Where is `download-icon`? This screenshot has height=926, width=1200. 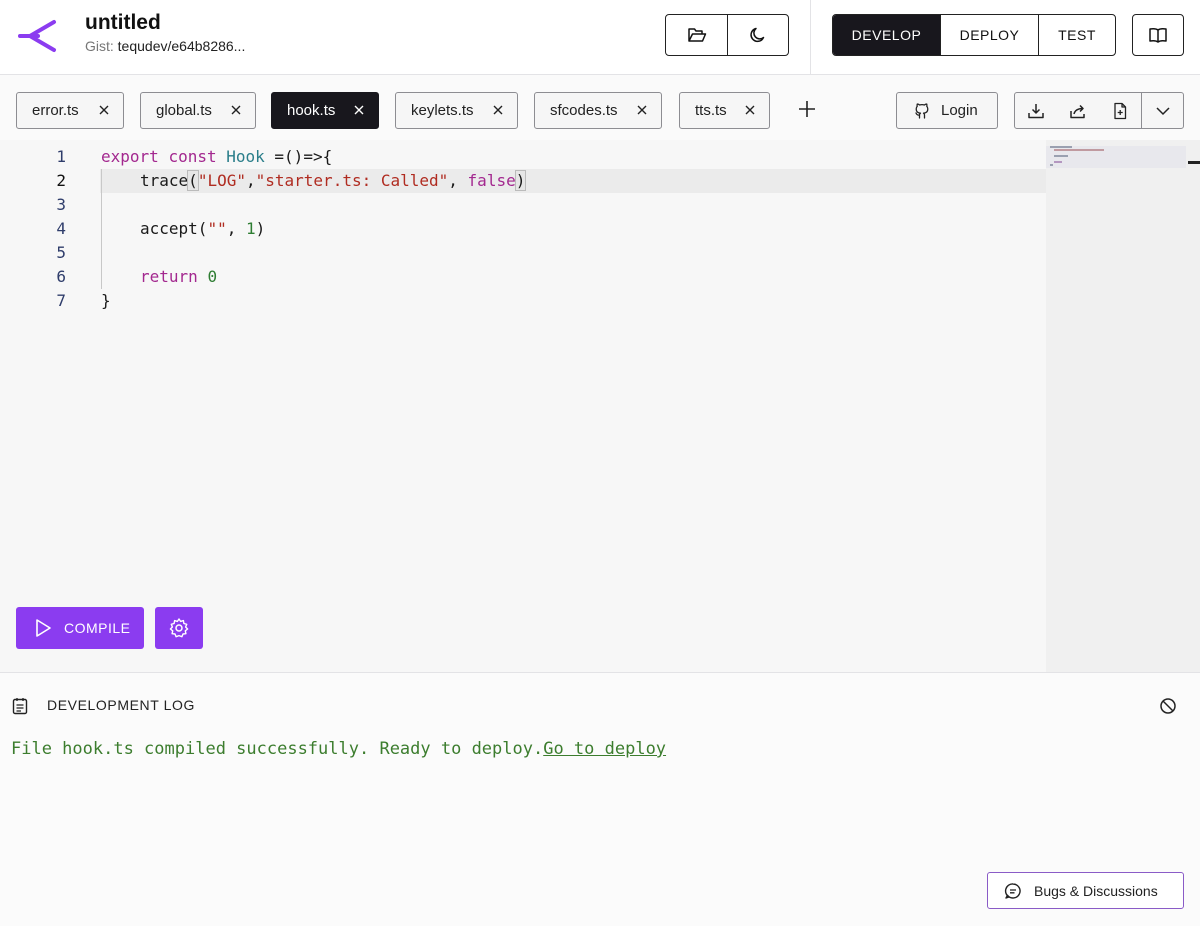
download-icon is located at coordinates (1036, 110).